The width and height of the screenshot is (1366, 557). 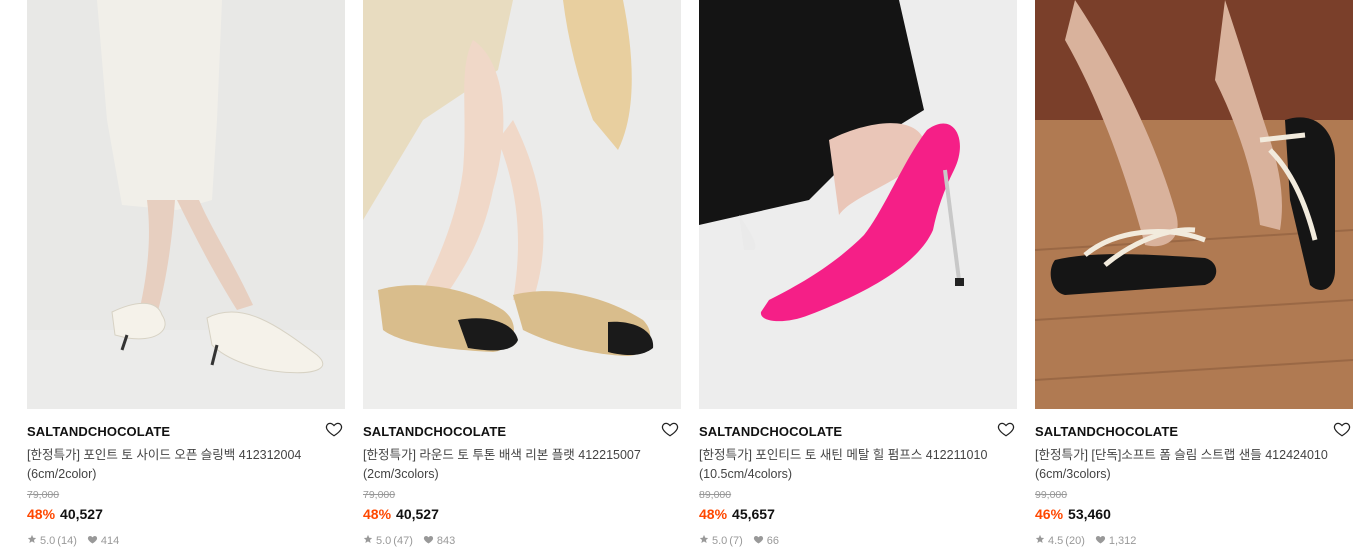 I want to click on like-count: 1,312, so click(x=1122, y=540).